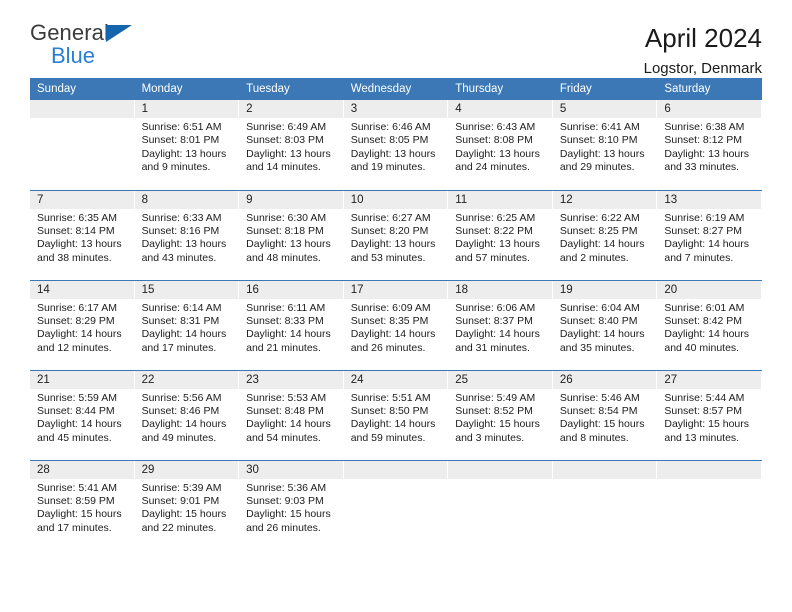  I want to click on day-number: 30, so click(291, 469).